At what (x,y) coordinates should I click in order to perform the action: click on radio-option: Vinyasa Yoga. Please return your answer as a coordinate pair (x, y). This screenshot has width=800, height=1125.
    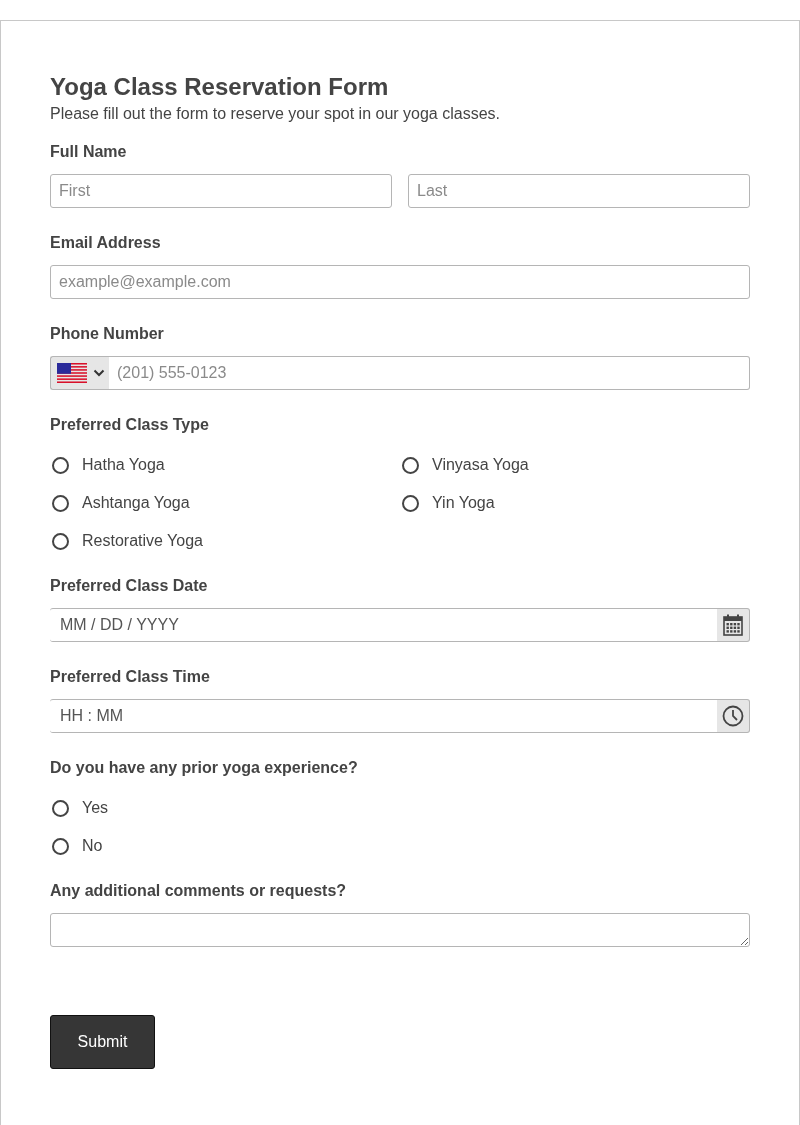
    Looking at the image, I should click on (464, 465).